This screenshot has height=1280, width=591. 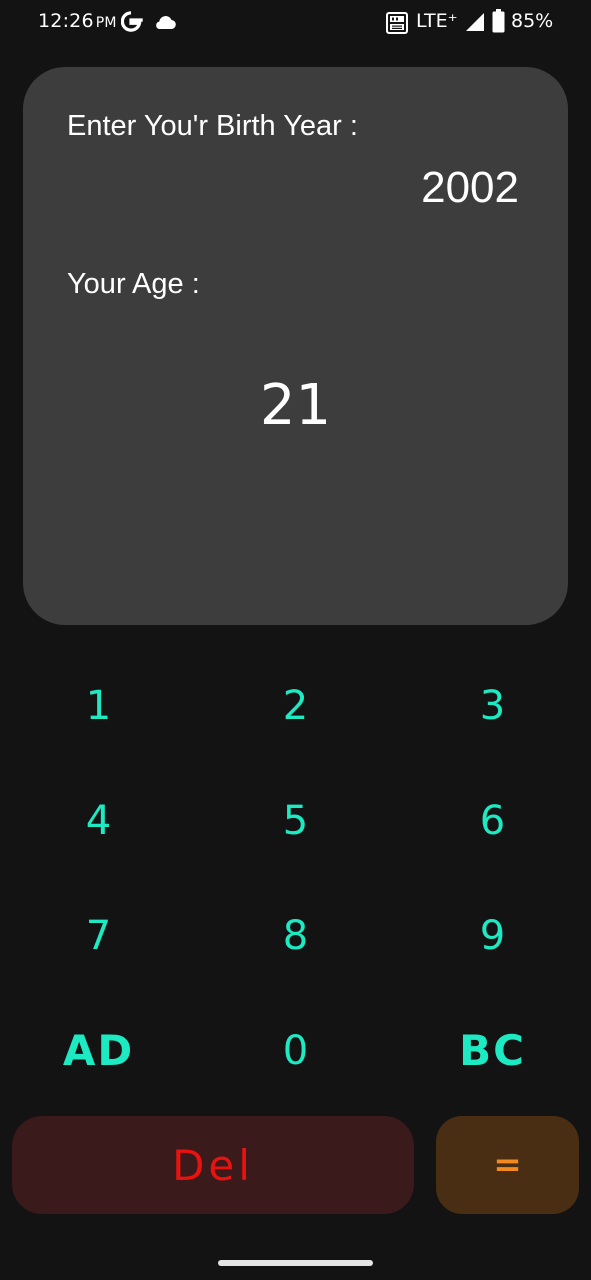 I want to click on status-time-group: 12:26 PM, so click(x=77, y=21).